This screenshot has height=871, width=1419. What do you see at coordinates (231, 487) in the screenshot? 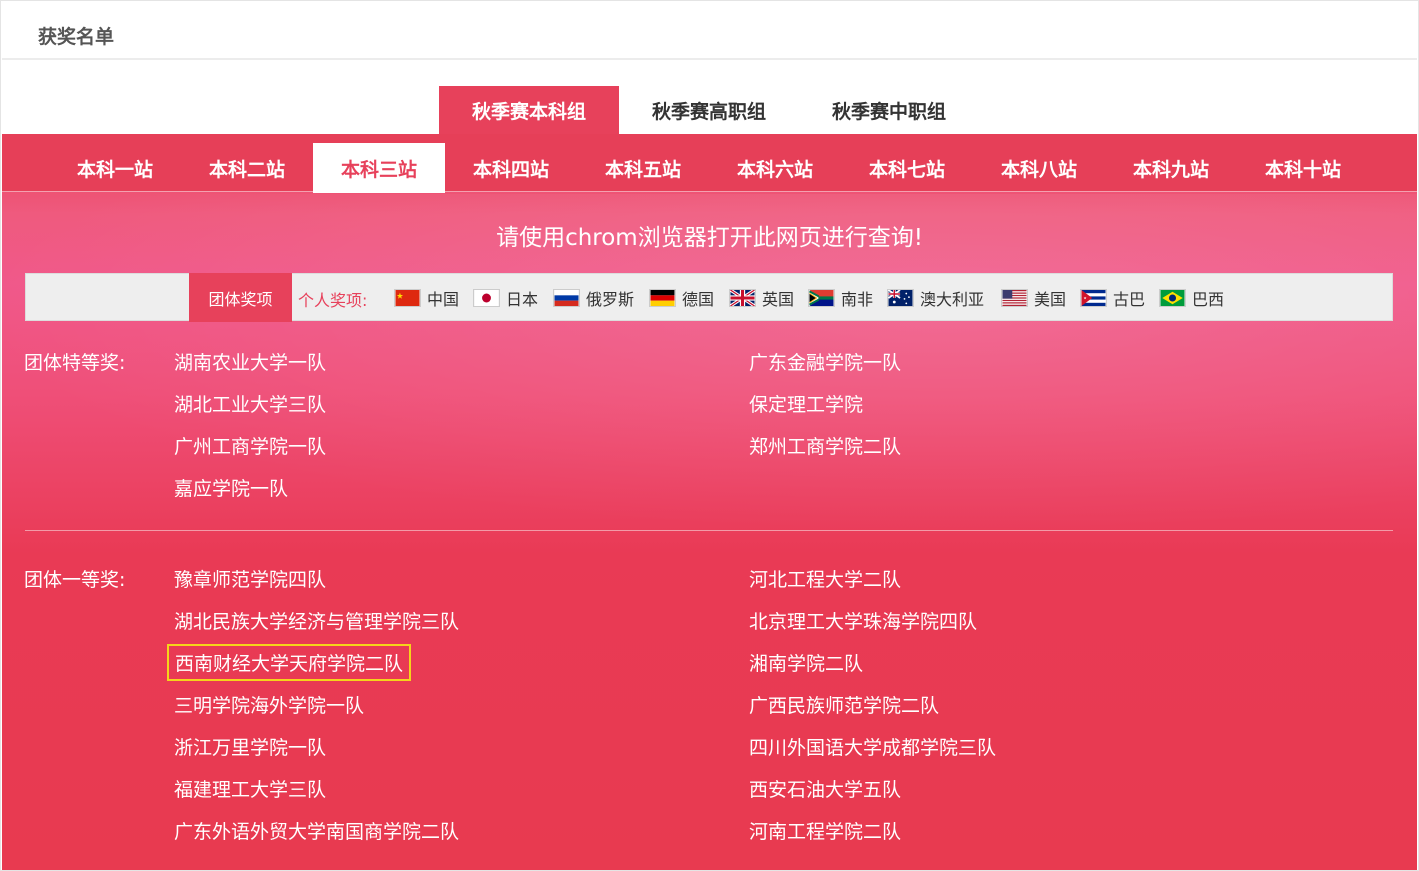
I see `team-name: 嘉应学院一队` at bounding box center [231, 487].